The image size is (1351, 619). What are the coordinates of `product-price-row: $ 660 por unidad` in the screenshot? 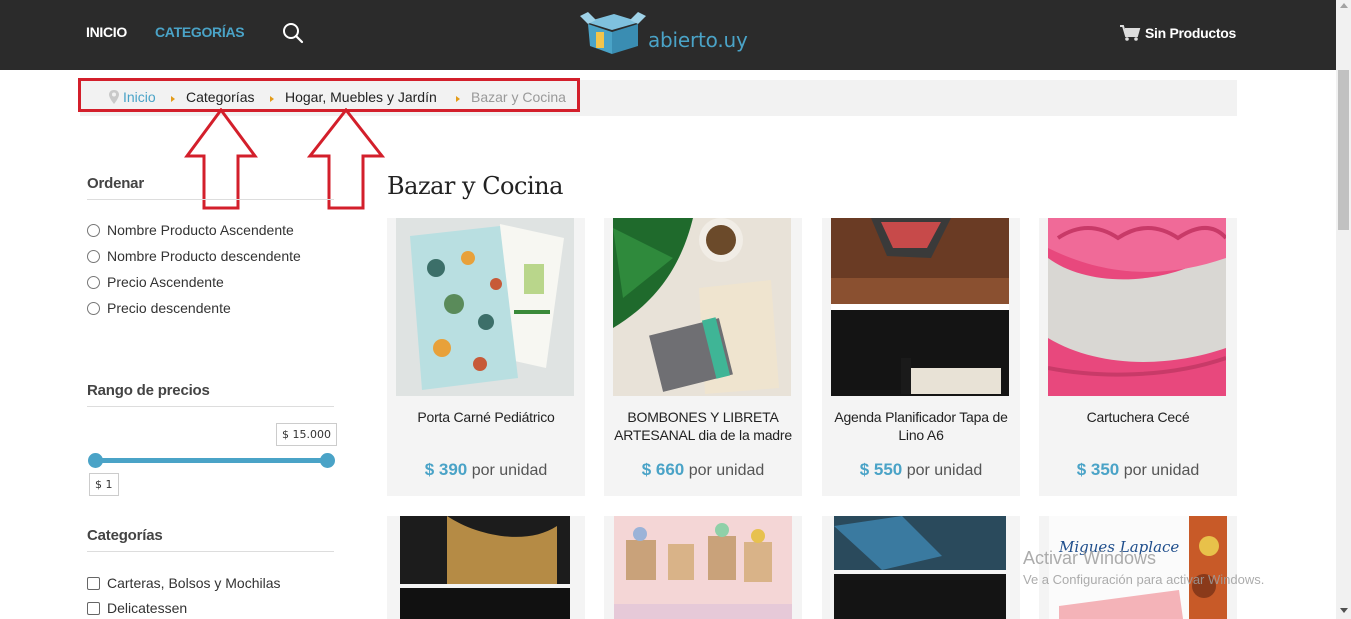 It's located at (703, 470).